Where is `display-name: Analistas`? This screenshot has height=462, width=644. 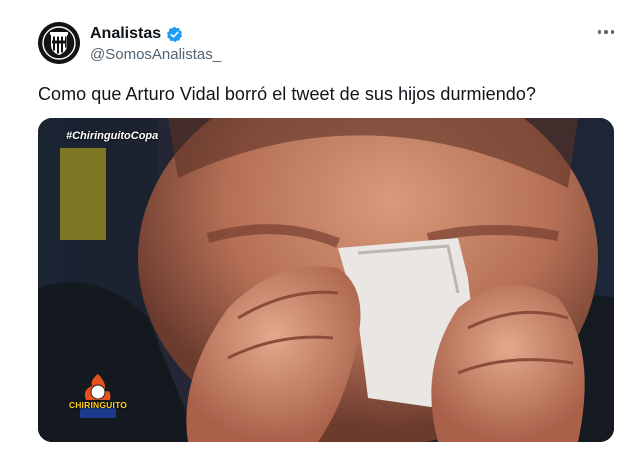 display-name: Analistas is located at coordinates (125, 34).